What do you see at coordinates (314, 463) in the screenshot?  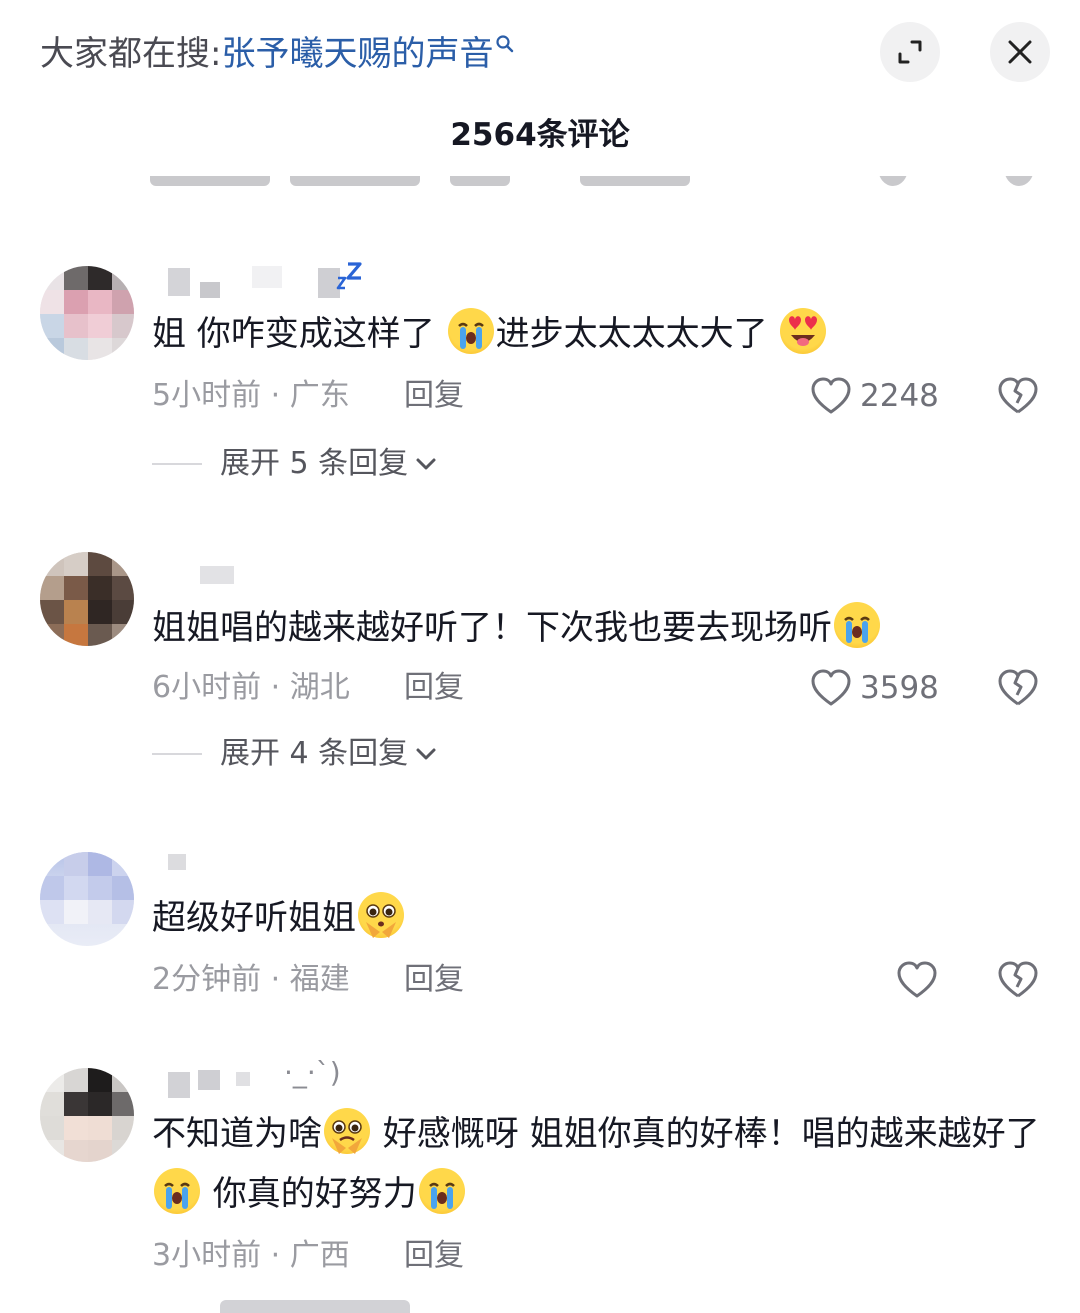 I see `expand-replies-label: 展开 5 条回复` at bounding box center [314, 463].